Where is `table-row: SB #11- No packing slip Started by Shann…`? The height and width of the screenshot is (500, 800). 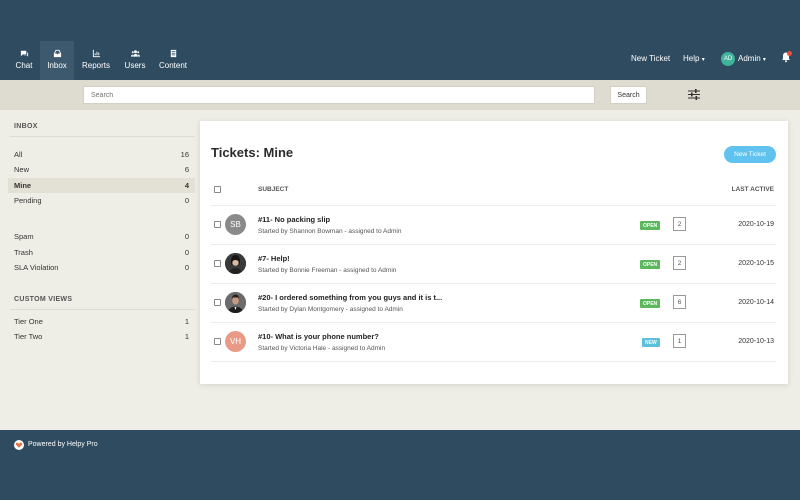 table-row: SB #11- No packing slip Started by Shann… is located at coordinates (494, 224).